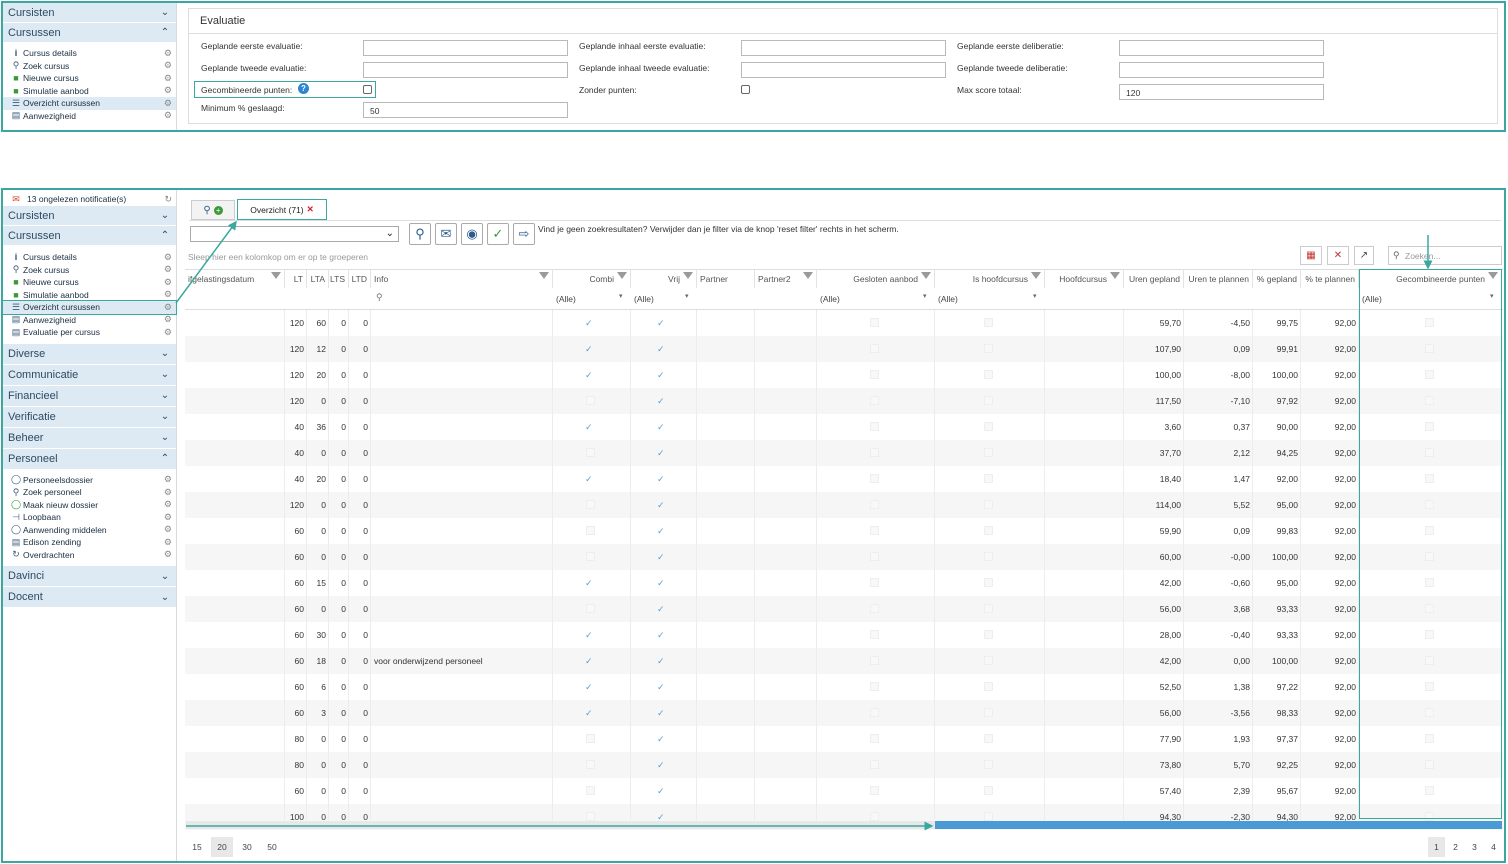  I want to click on page-size-option: 20, so click(222, 847).